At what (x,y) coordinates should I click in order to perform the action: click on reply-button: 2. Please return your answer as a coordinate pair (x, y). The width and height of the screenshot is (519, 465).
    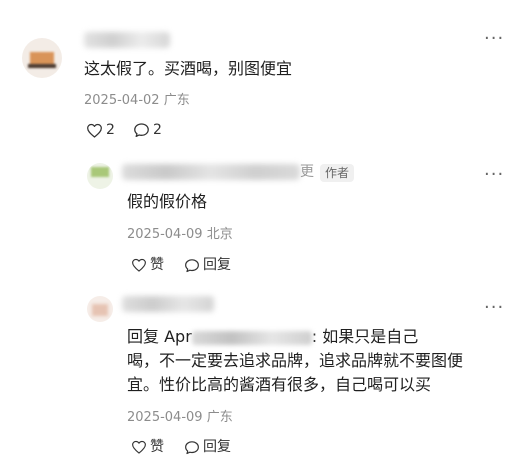
    Looking at the image, I should click on (147, 130).